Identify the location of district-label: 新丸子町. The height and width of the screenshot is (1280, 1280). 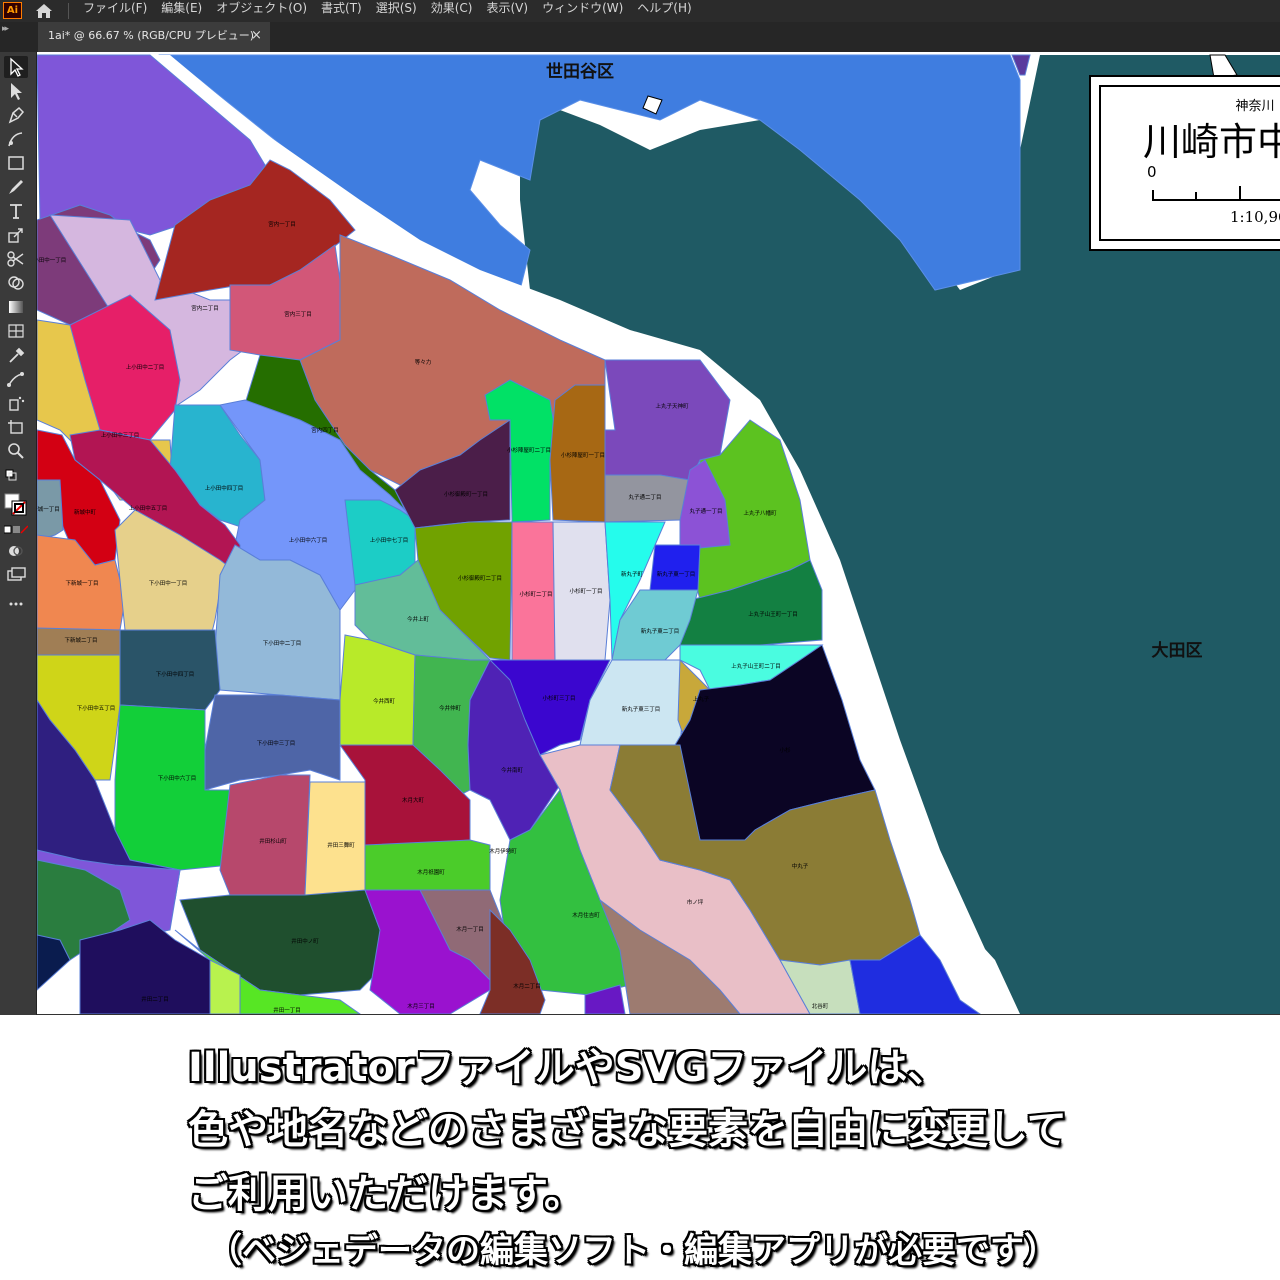
(632, 574).